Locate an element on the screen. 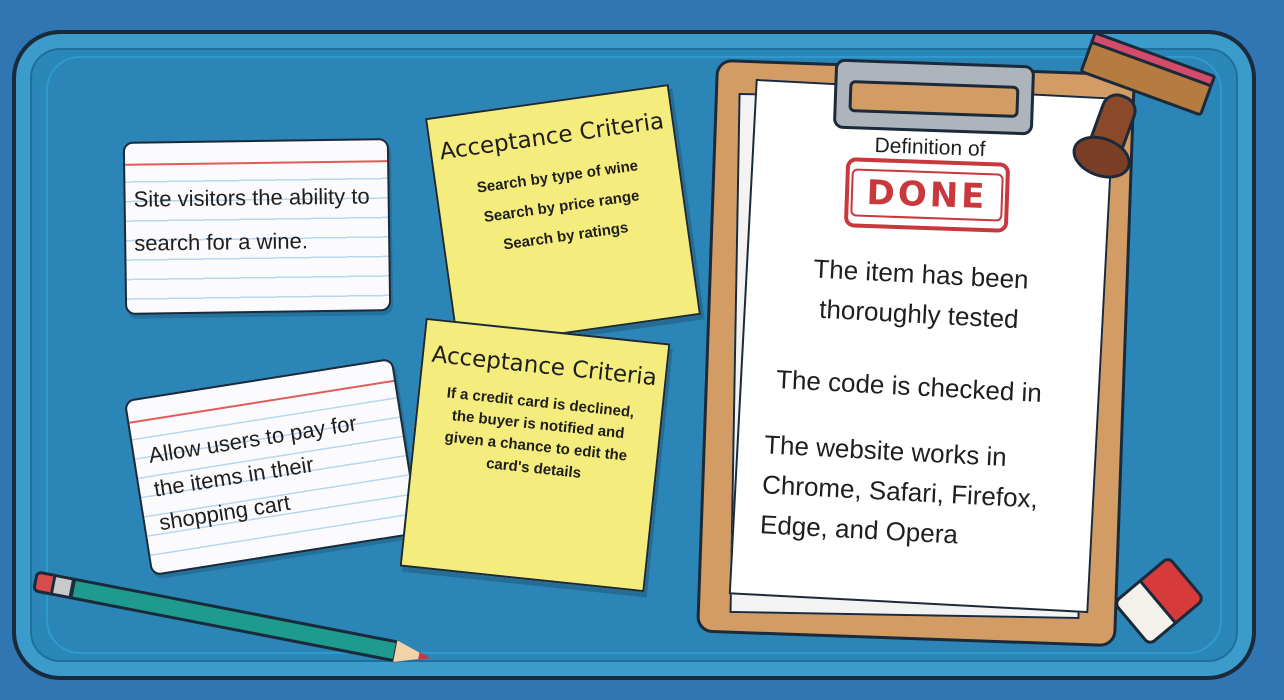  done-stamp-label: DONE is located at coordinates (927, 195).